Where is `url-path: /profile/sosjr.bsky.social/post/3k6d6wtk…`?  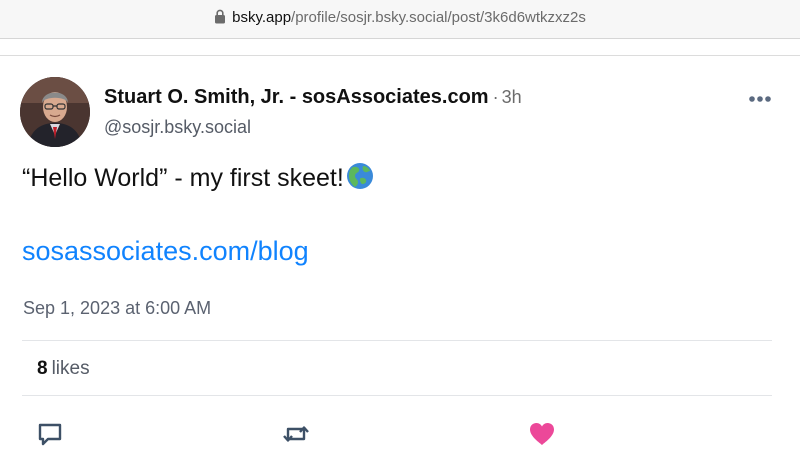
url-path: /profile/sosjr.bsky.social/post/3k6d6wtk… is located at coordinates (438, 17).